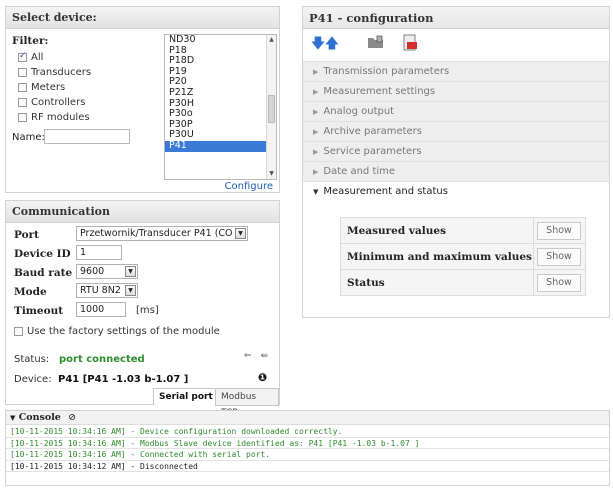 The height and width of the screenshot is (488, 613). I want to click on filter-controllers-checkbox: Controllers, so click(51, 102).